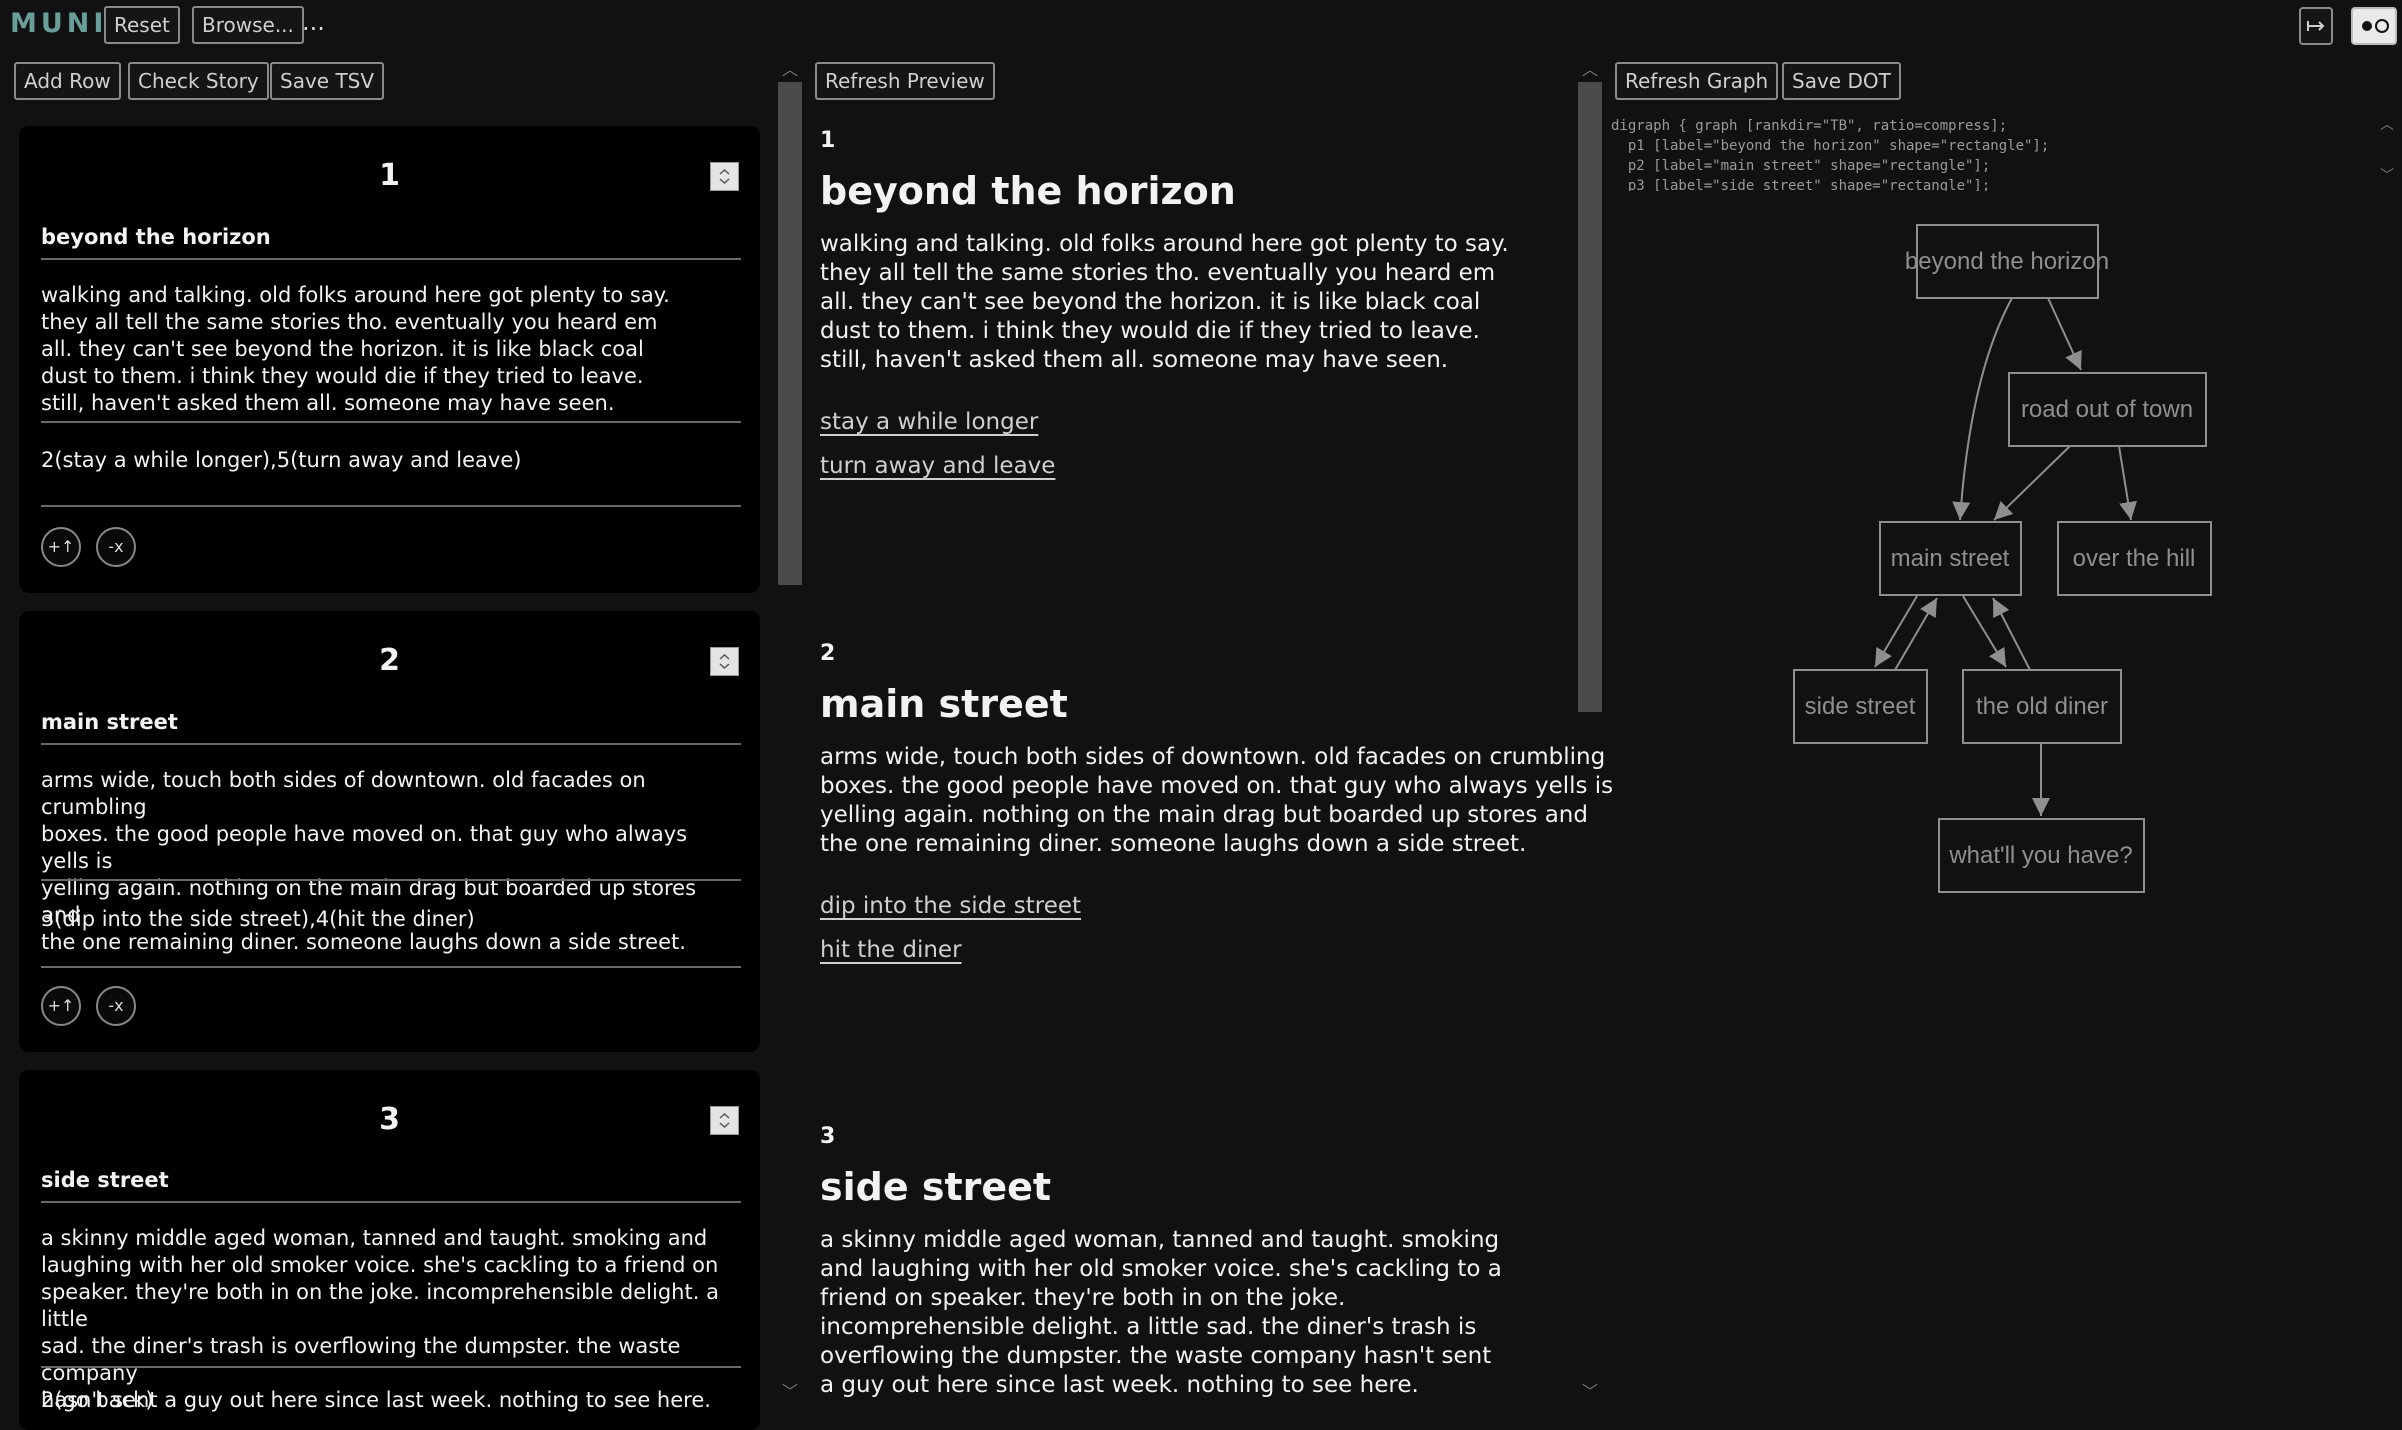 Image resolution: width=2402 pixels, height=1430 pixels. What do you see at coordinates (828, 1136) in the screenshot?
I see `passage-number: 3` at bounding box center [828, 1136].